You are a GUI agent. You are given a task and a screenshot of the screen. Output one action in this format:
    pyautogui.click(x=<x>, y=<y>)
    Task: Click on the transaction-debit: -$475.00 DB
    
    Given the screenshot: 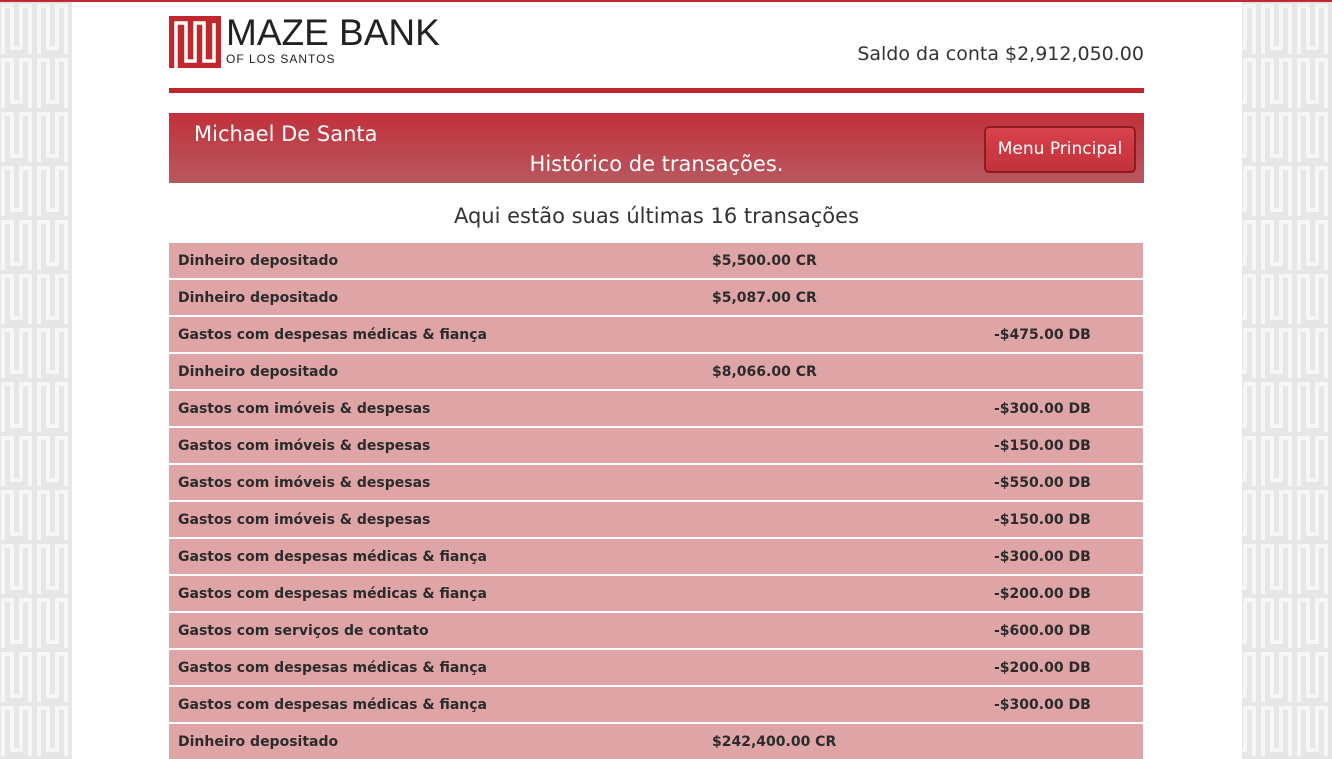 What is the action you would take?
    pyautogui.click(x=1042, y=335)
    